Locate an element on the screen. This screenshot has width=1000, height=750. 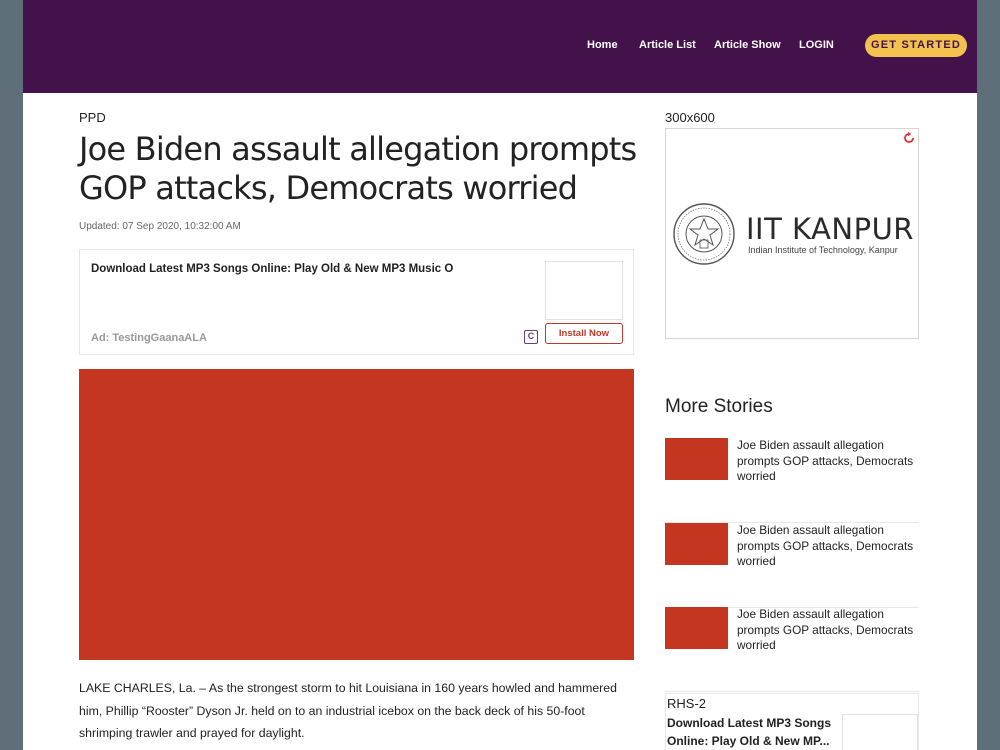
nav-article-list-link: Article List is located at coordinates (667, 45).